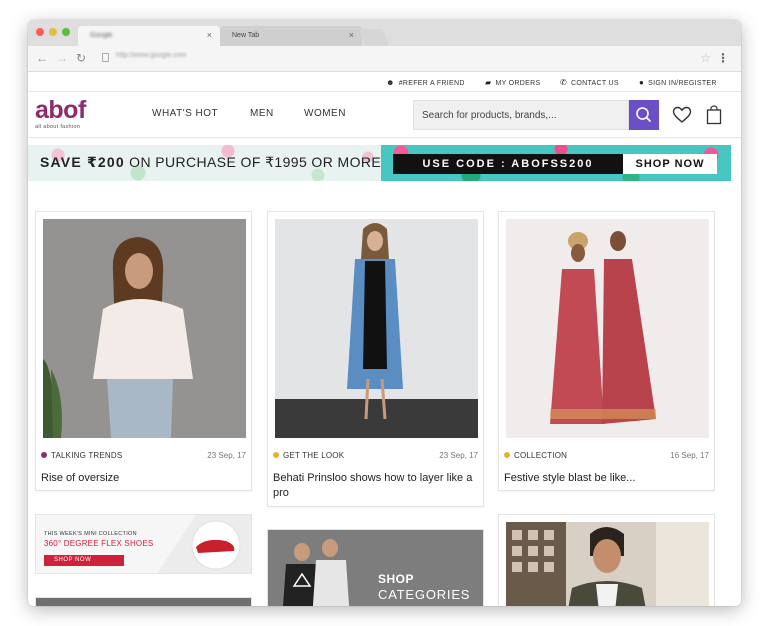  Describe the element at coordinates (723, 58) in the screenshot. I see `browser-menu-icon: ⋮` at that location.